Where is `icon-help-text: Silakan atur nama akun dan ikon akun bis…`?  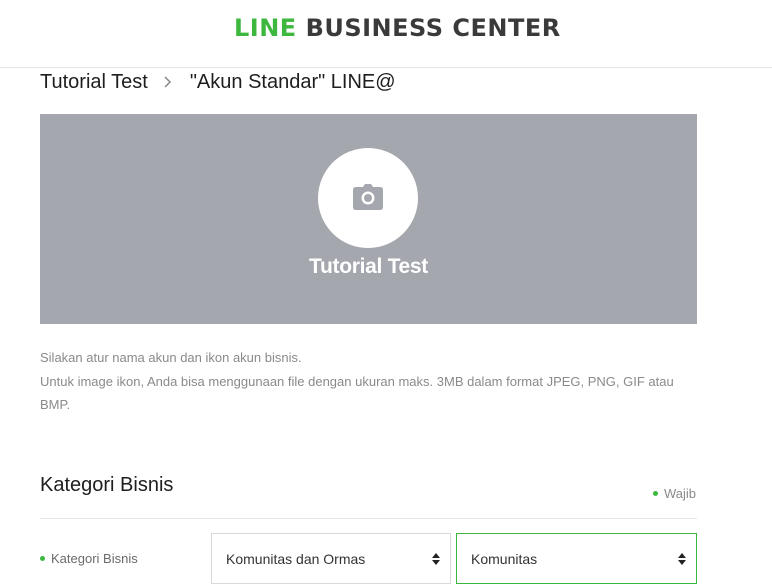 icon-help-text: Silakan atur nama akun dan ikon akun bis… is located at coordinates (370, 381).